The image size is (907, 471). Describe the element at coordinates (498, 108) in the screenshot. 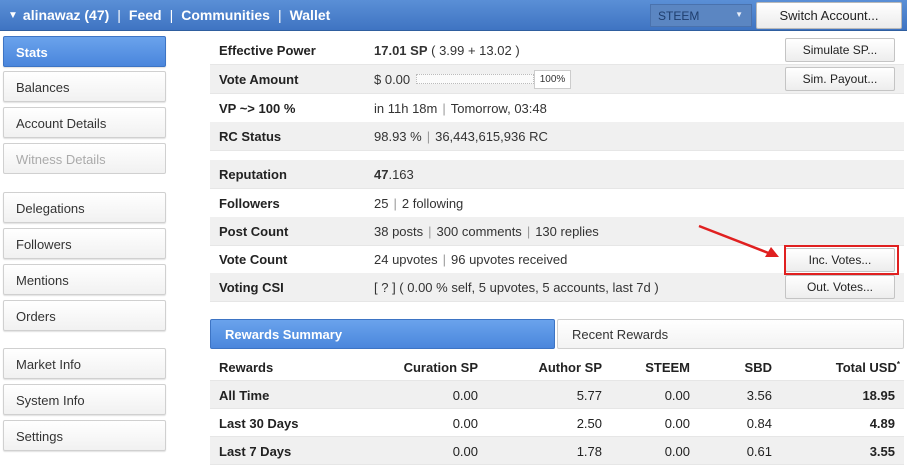

I see `vp-full-time: Tomorrow, 03:48` at that location.